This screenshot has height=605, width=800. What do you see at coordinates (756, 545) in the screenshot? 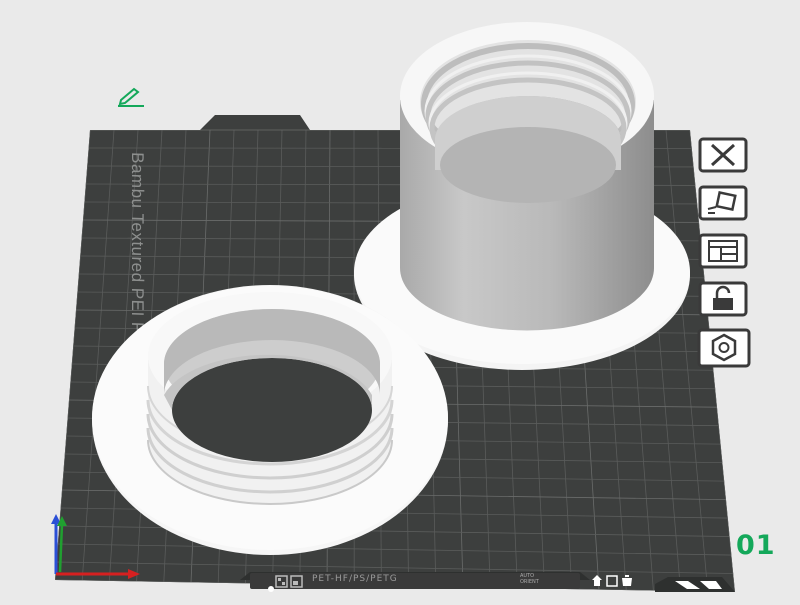
I see `plate-number: 01` at bounding box center [756, 545].